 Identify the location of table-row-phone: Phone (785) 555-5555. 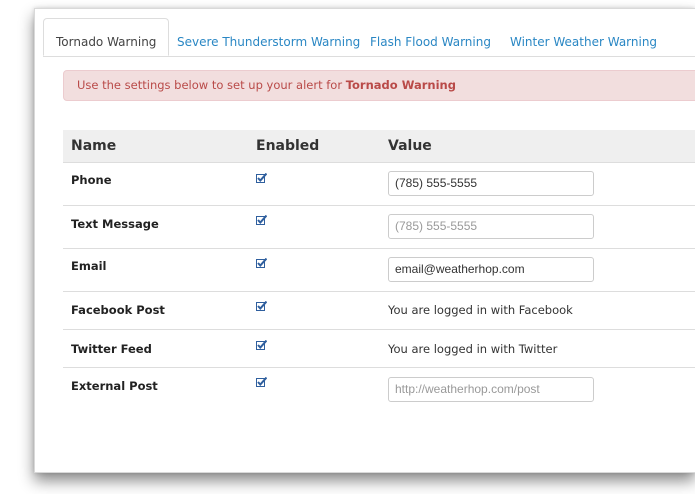
(379, 184).